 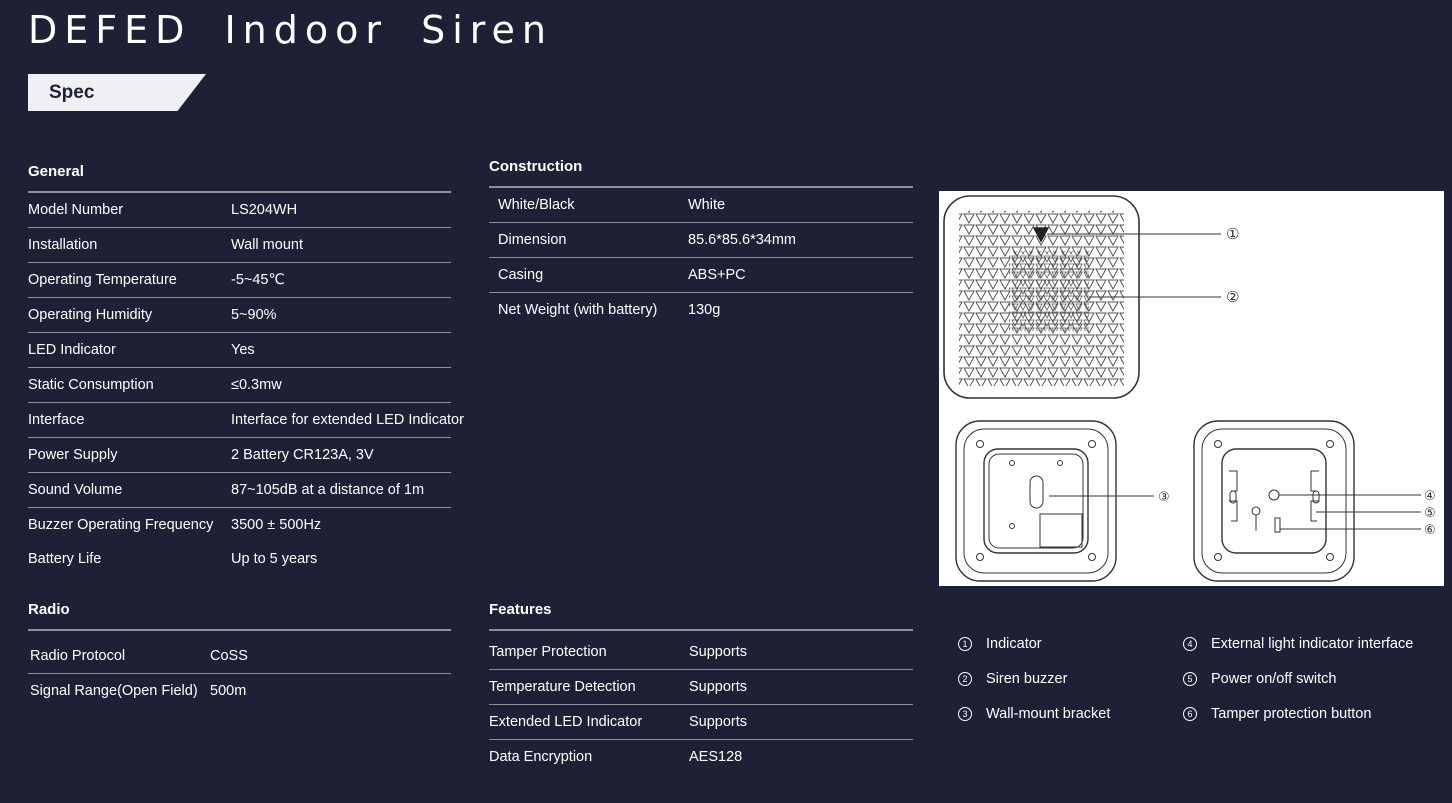 I want to click on table-row: Battery Life Up to 5 years, so click(x=239, y=559).